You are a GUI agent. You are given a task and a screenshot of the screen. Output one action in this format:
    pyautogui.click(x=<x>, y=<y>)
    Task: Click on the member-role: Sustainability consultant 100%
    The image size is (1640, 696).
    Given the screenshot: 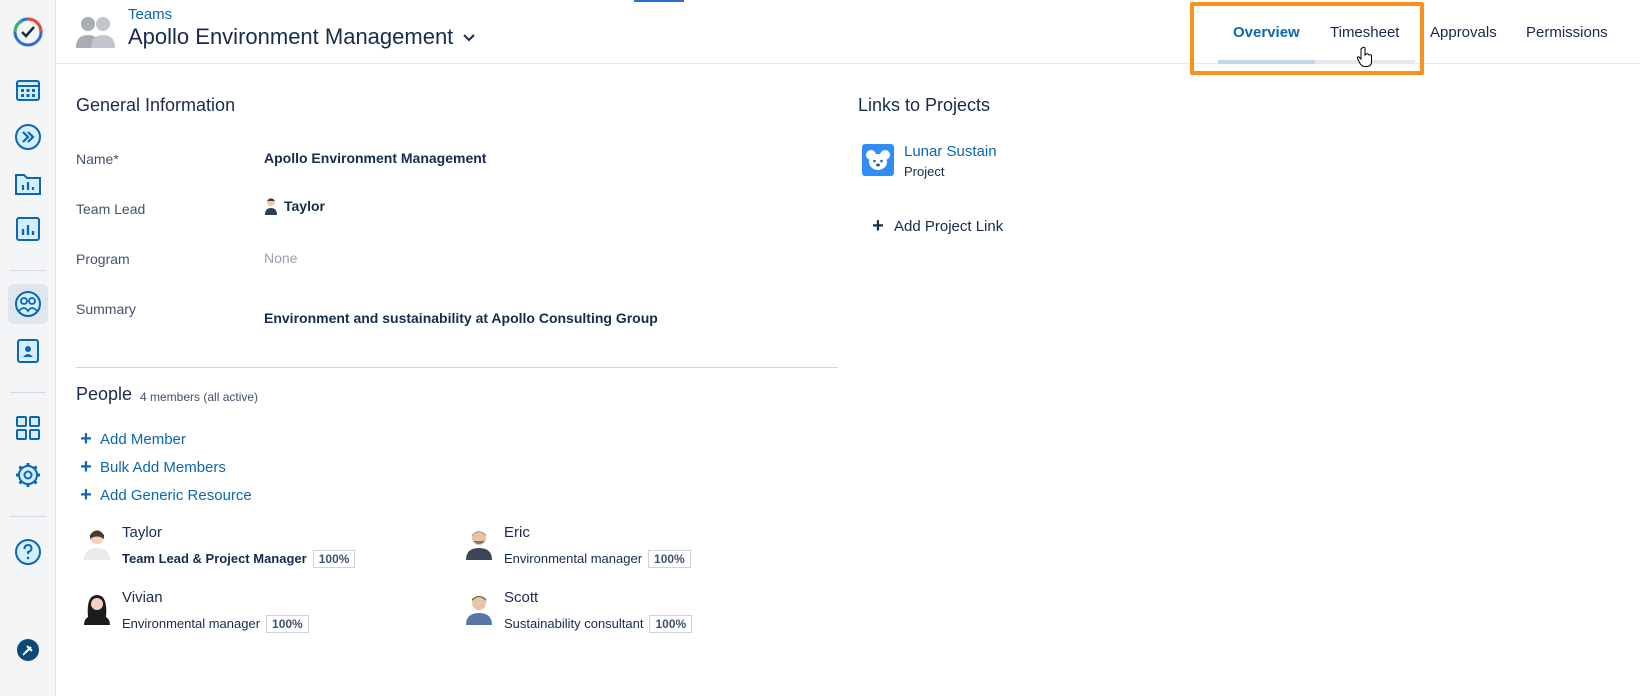 What is the action you would take?
    pyautogui.click(x=598, y=624)
    